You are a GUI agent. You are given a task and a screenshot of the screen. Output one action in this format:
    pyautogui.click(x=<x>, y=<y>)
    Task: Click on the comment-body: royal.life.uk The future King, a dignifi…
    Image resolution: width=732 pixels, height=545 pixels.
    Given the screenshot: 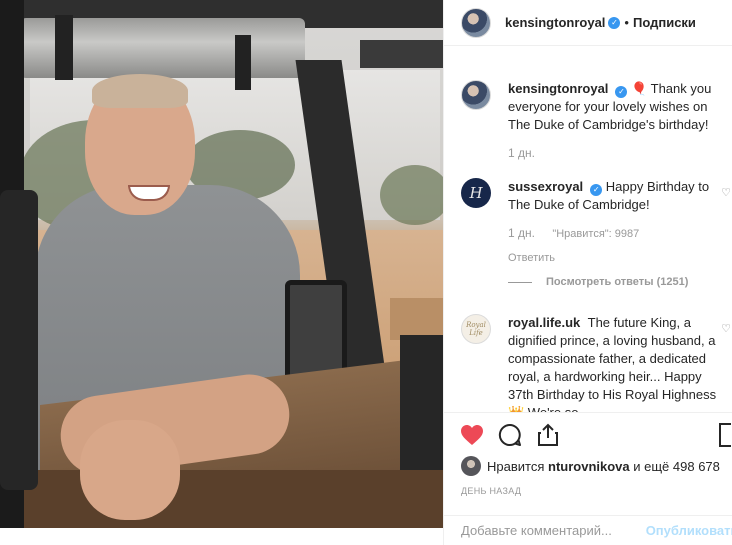 What is the action you would take?
    pyautogui.click(x=613, y=363)
    